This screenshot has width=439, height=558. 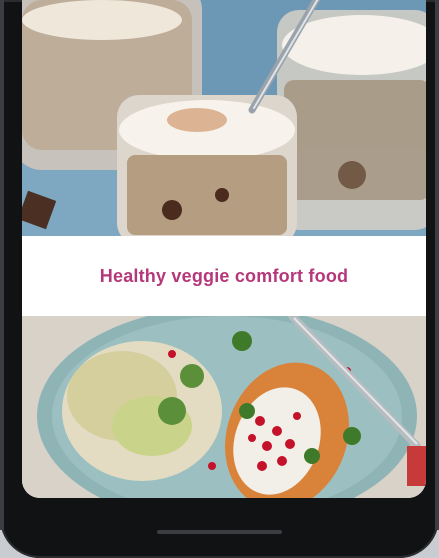 I want to click on feed-item-caption: Healthy veggie comfort food, so click(x=224, y=275).